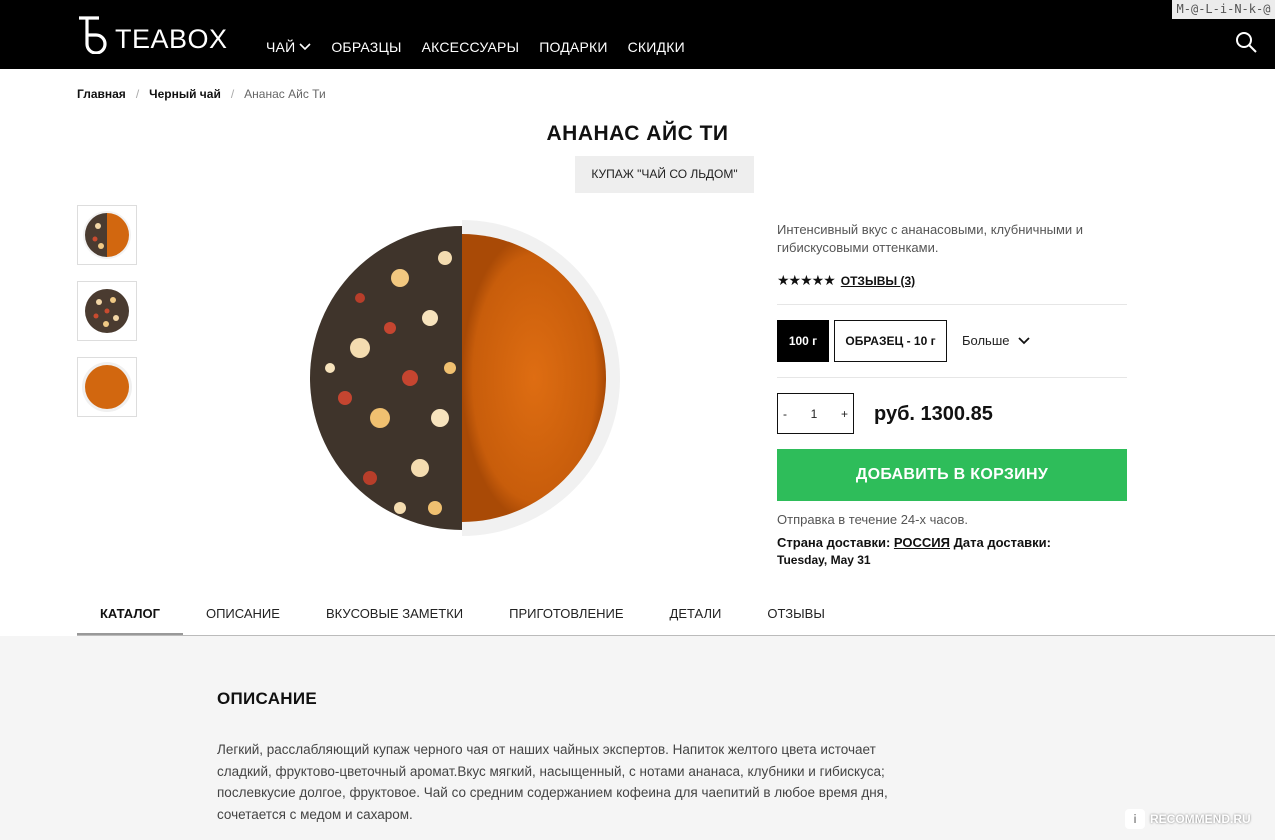 This screenshot has height=840, width=1275. Describe the element at coordinates (795, 615) in the screenshot. I see `tab-reviews: ОТЗЫВЫ` at that location.